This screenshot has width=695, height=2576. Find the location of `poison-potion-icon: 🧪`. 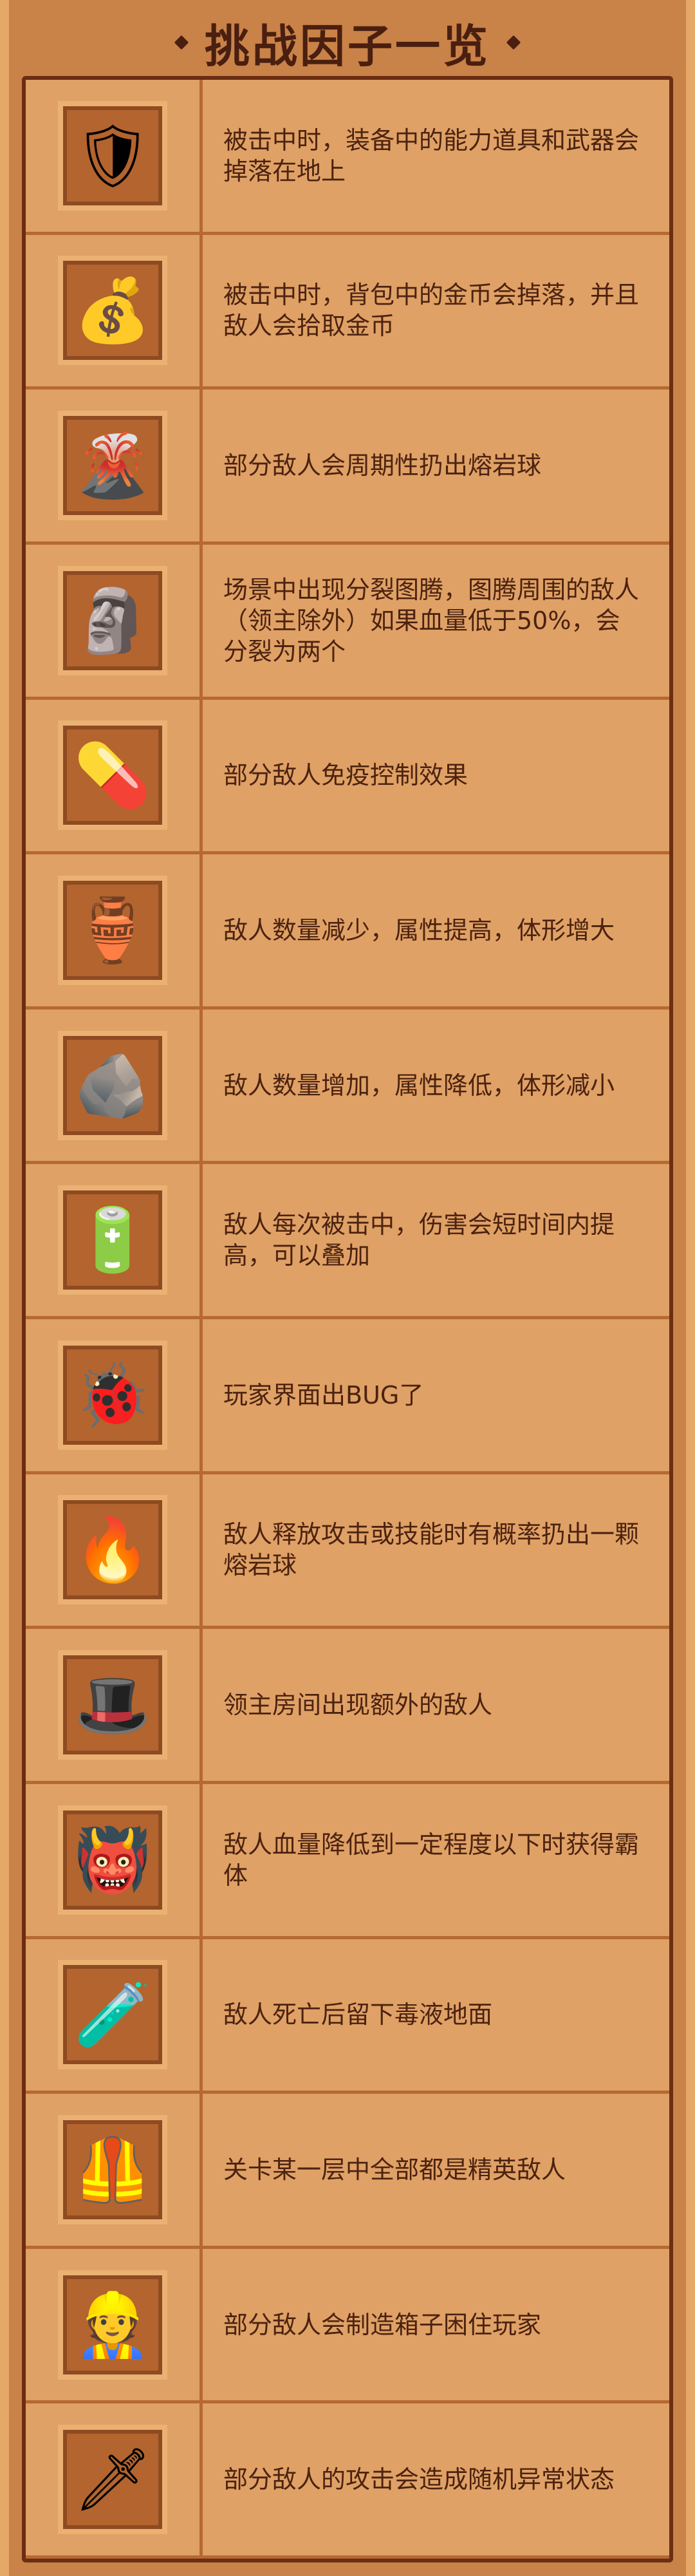

poison-potion-icon: 🧪 is located at coordinates (112, 2015).